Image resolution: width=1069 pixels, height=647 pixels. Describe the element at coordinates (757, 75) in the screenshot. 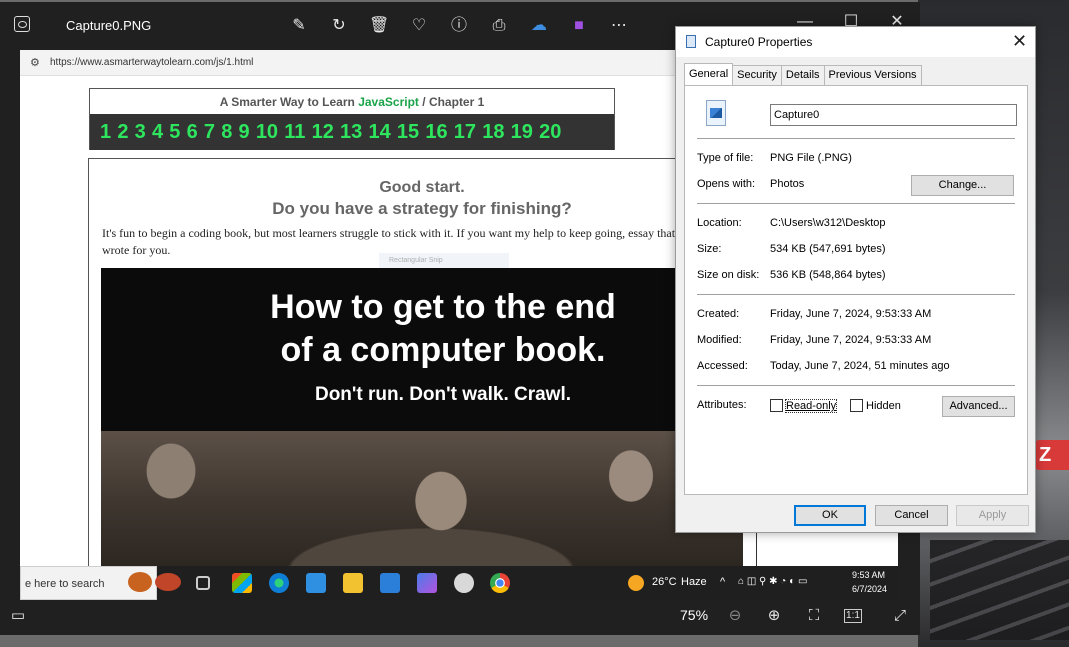

I see `tab-security: Security` at that location.